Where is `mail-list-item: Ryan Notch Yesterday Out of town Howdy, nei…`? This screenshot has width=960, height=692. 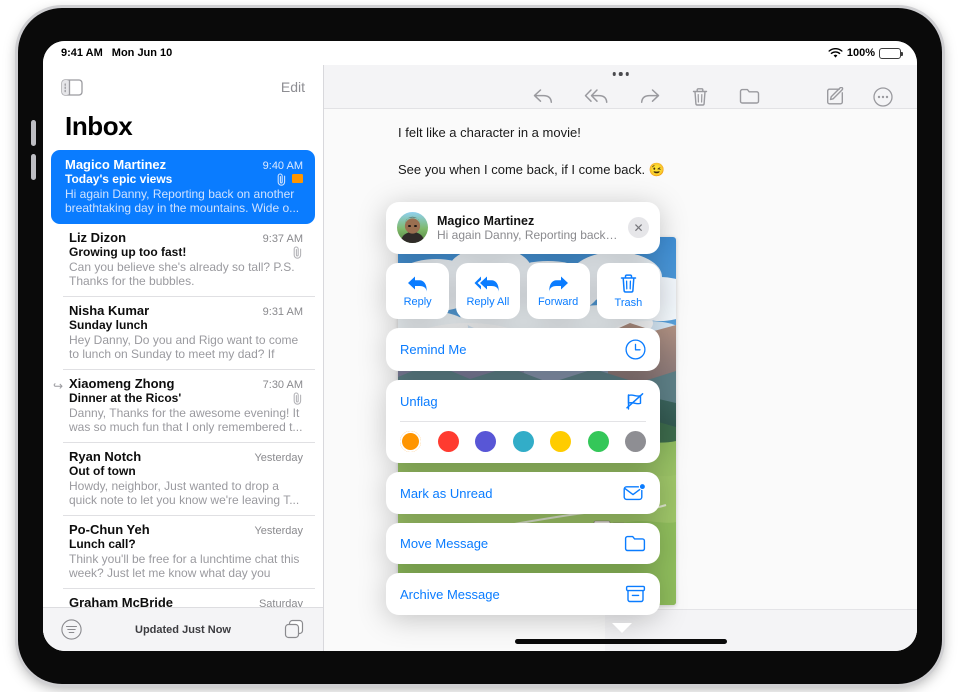
mail-list-item: Ryan Notch Yesterday Out of town Howdy, nei… is located at coordinates (183, 479).